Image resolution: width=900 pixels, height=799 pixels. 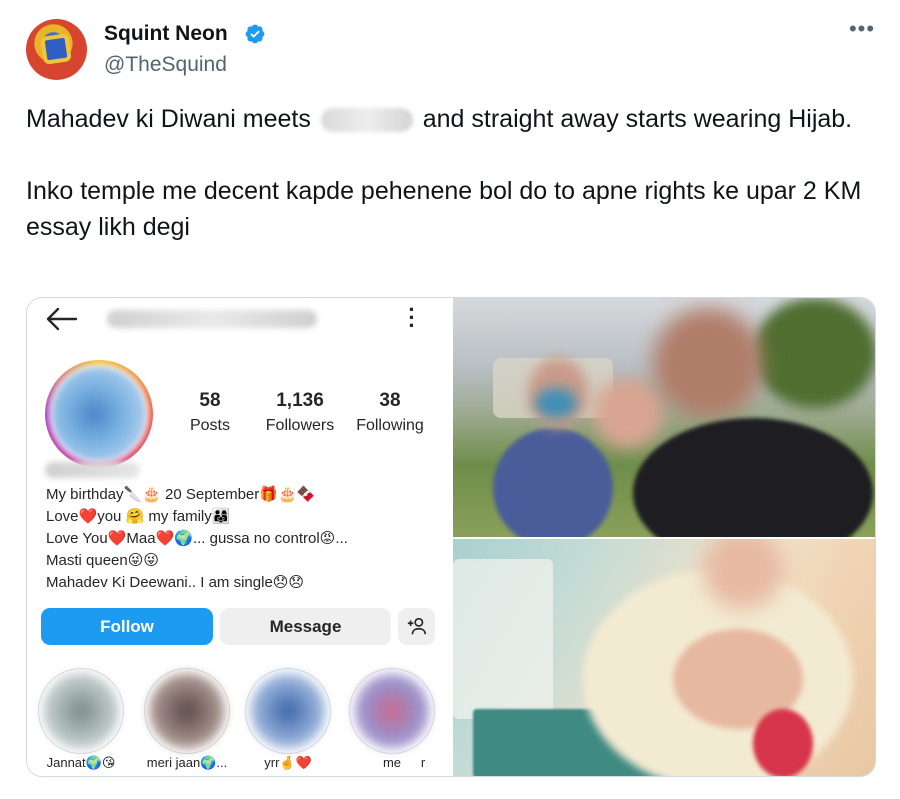 What do you see at coordinates (99, 414) in the screenshot?
I see `profile-picture` at bounding box center [99, 414].